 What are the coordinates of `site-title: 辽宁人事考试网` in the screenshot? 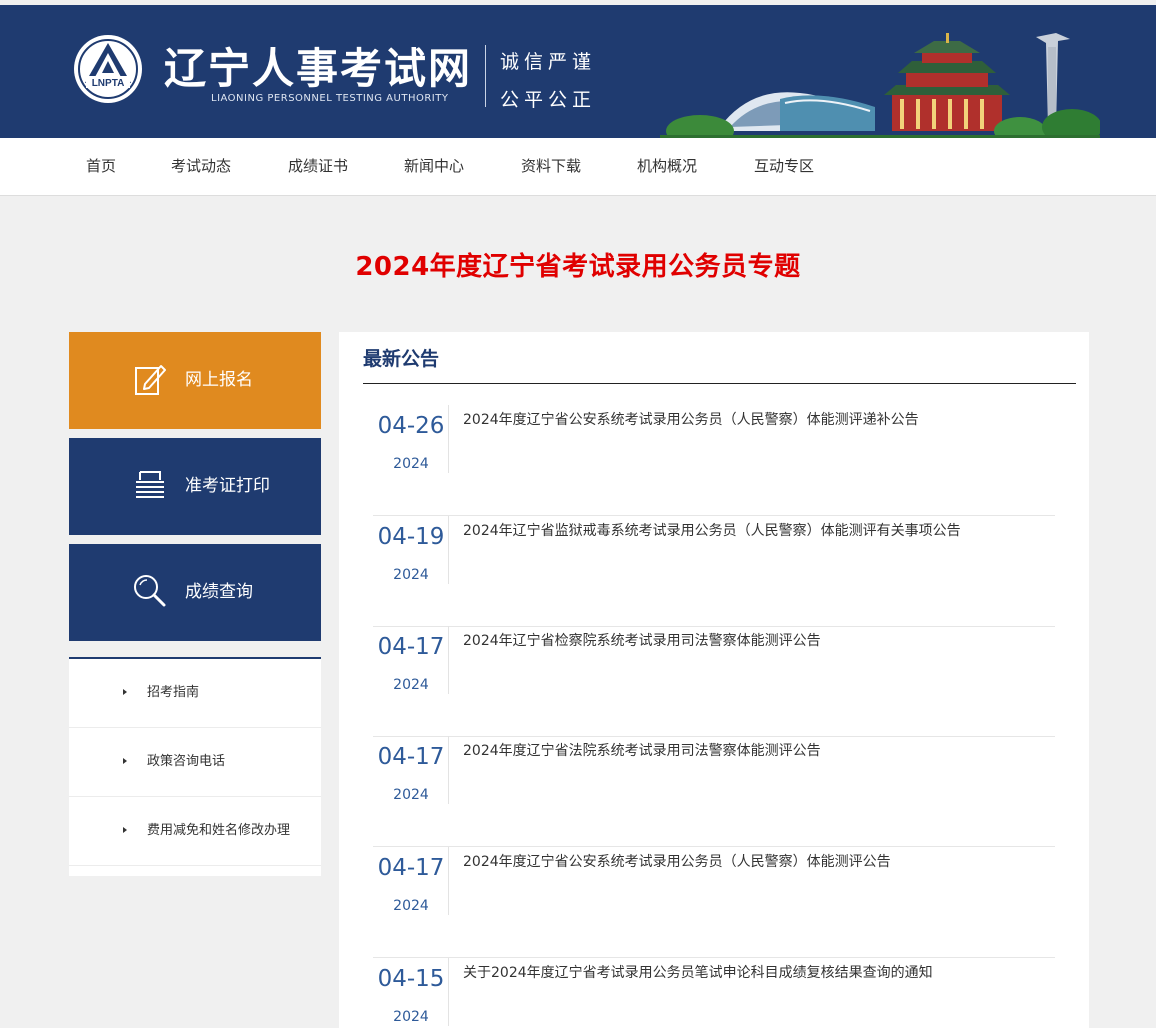 It's located at (318, 65).